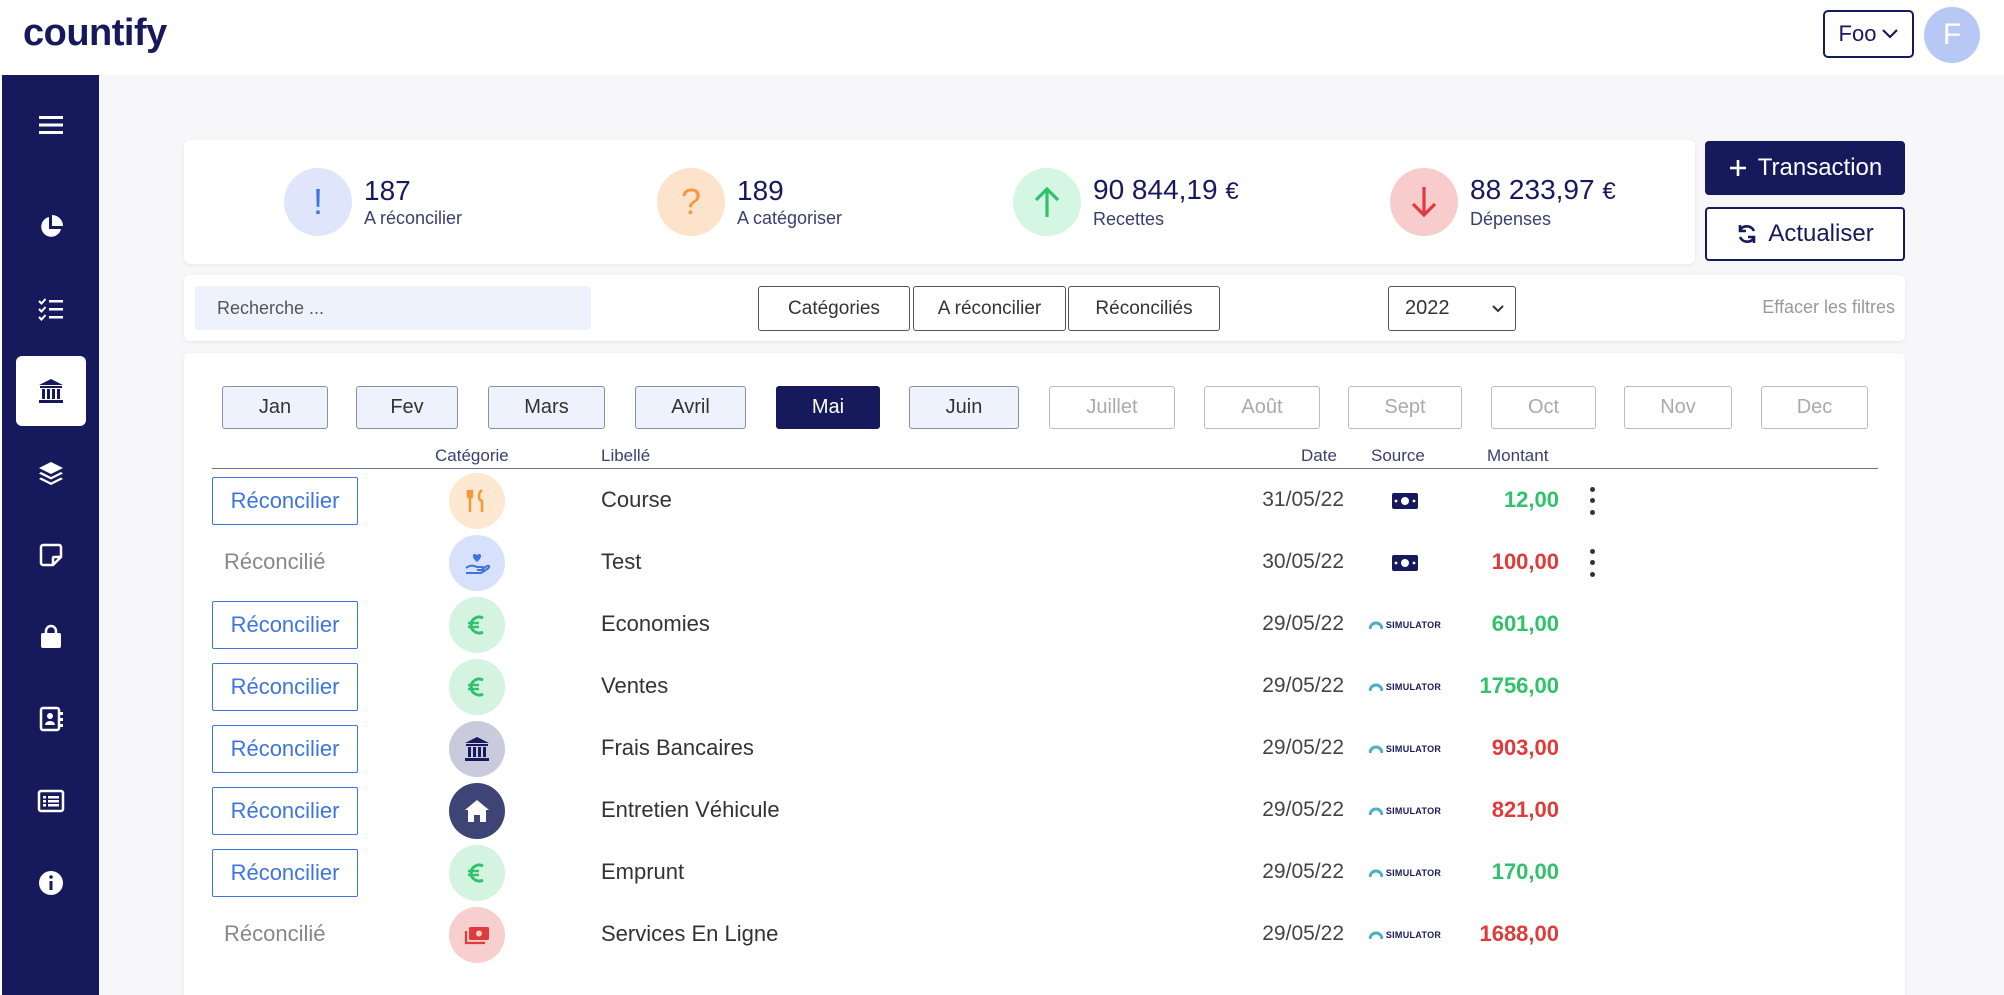 This screenshot has height=995, width=2004. Describe the element at coordinates (51, 883) in the screenshot. I see `sidebar-item-info` at that location.